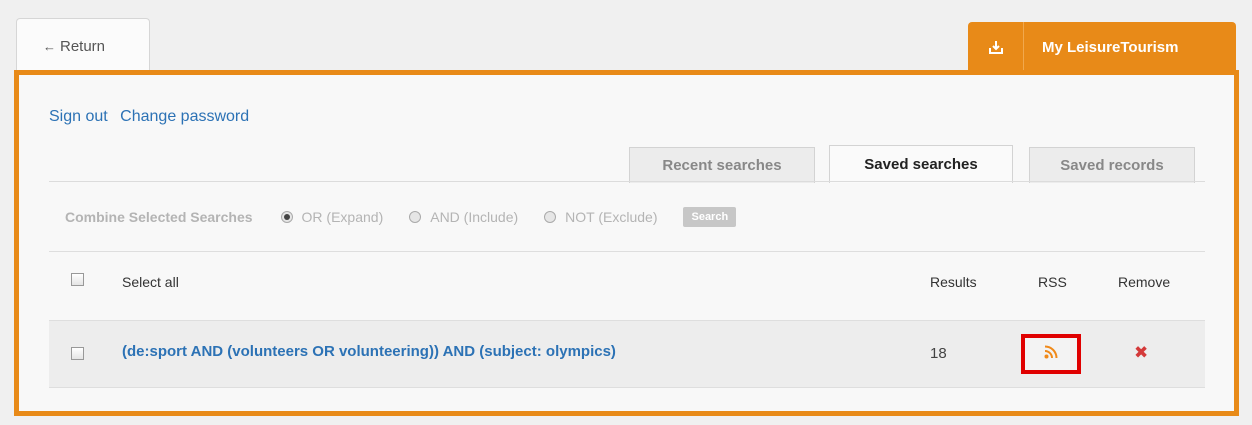  What do you see at coordinates (953, 282) in the screenshot?
I see `results-column-header: Results` at bounding box center [953, 282].